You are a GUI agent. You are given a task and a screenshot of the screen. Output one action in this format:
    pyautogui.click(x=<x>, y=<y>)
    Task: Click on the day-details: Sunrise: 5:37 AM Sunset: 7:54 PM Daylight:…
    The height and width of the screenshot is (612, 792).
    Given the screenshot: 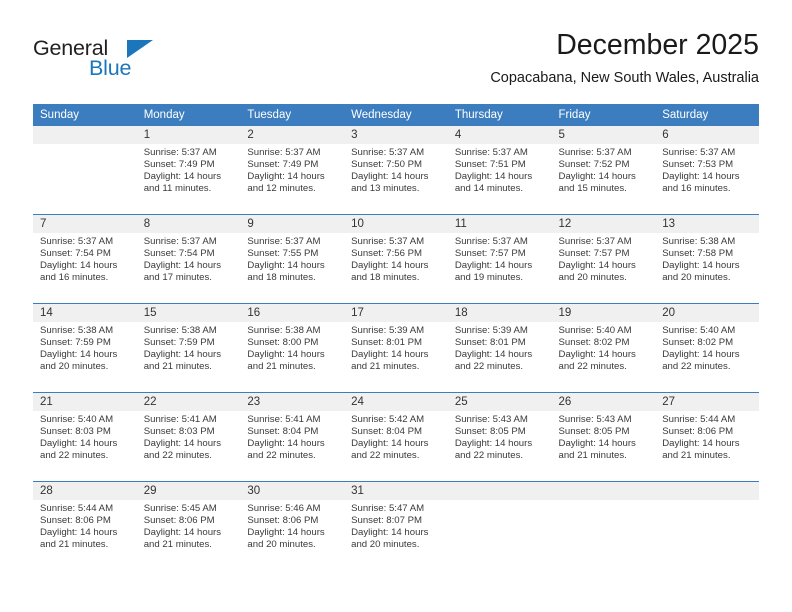 What is the action you would take?
    pyautogui.click(x=189, y=258)
    